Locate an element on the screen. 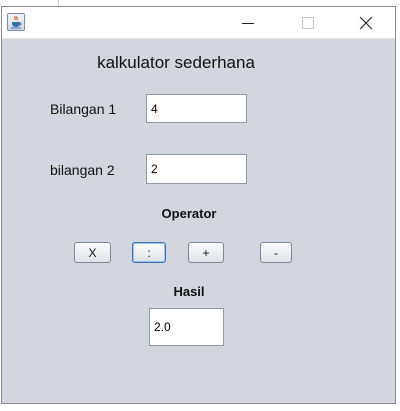 The image size is (400, 411). add-button: + is located at coordinates (206, 252).